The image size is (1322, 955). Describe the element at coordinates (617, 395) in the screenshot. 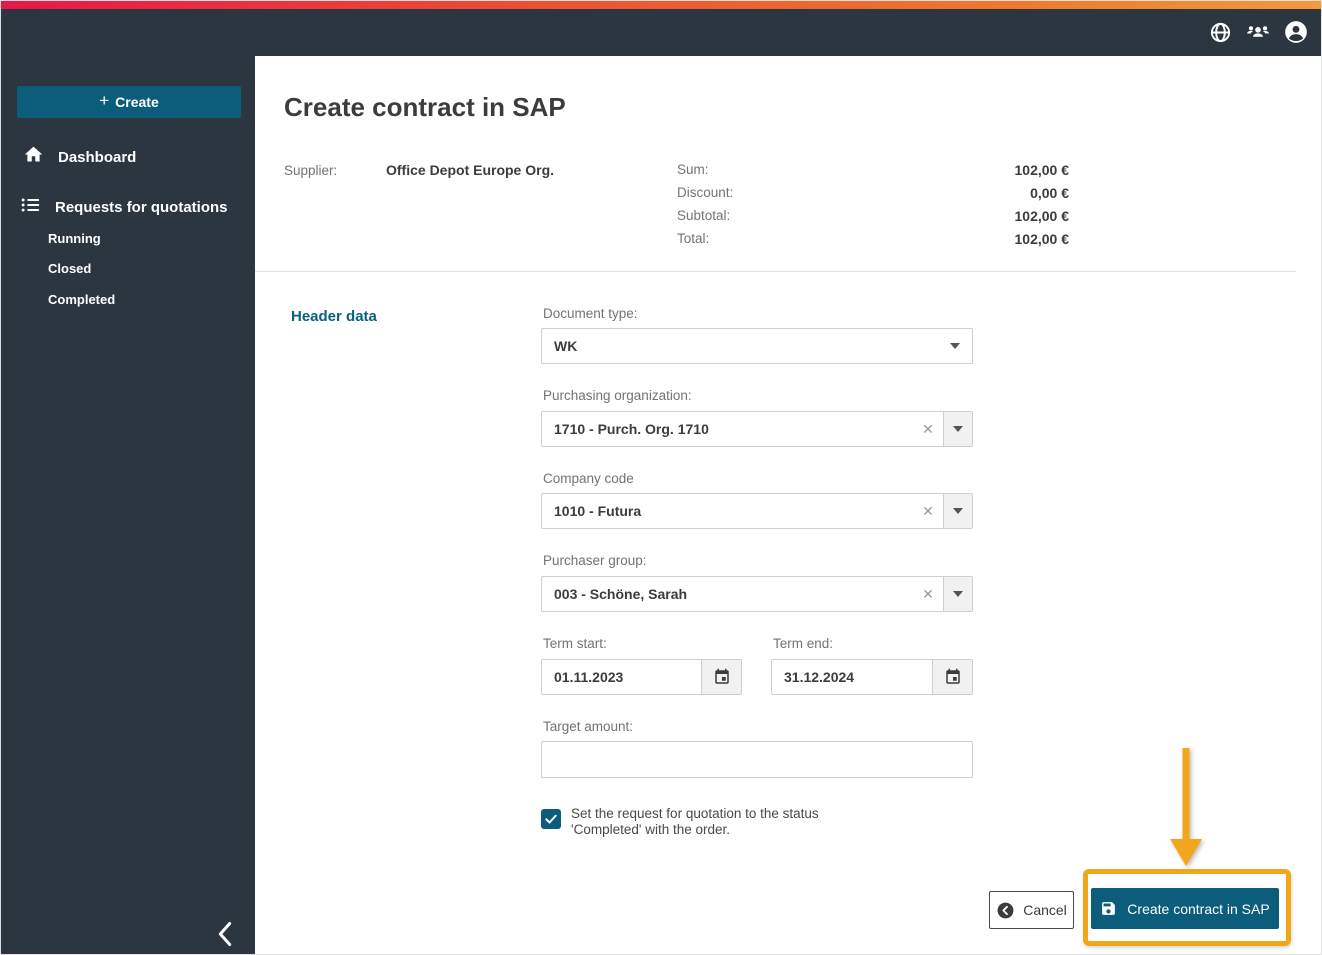

I see `purchasing-org-label: Purchasing organization:` at that location.